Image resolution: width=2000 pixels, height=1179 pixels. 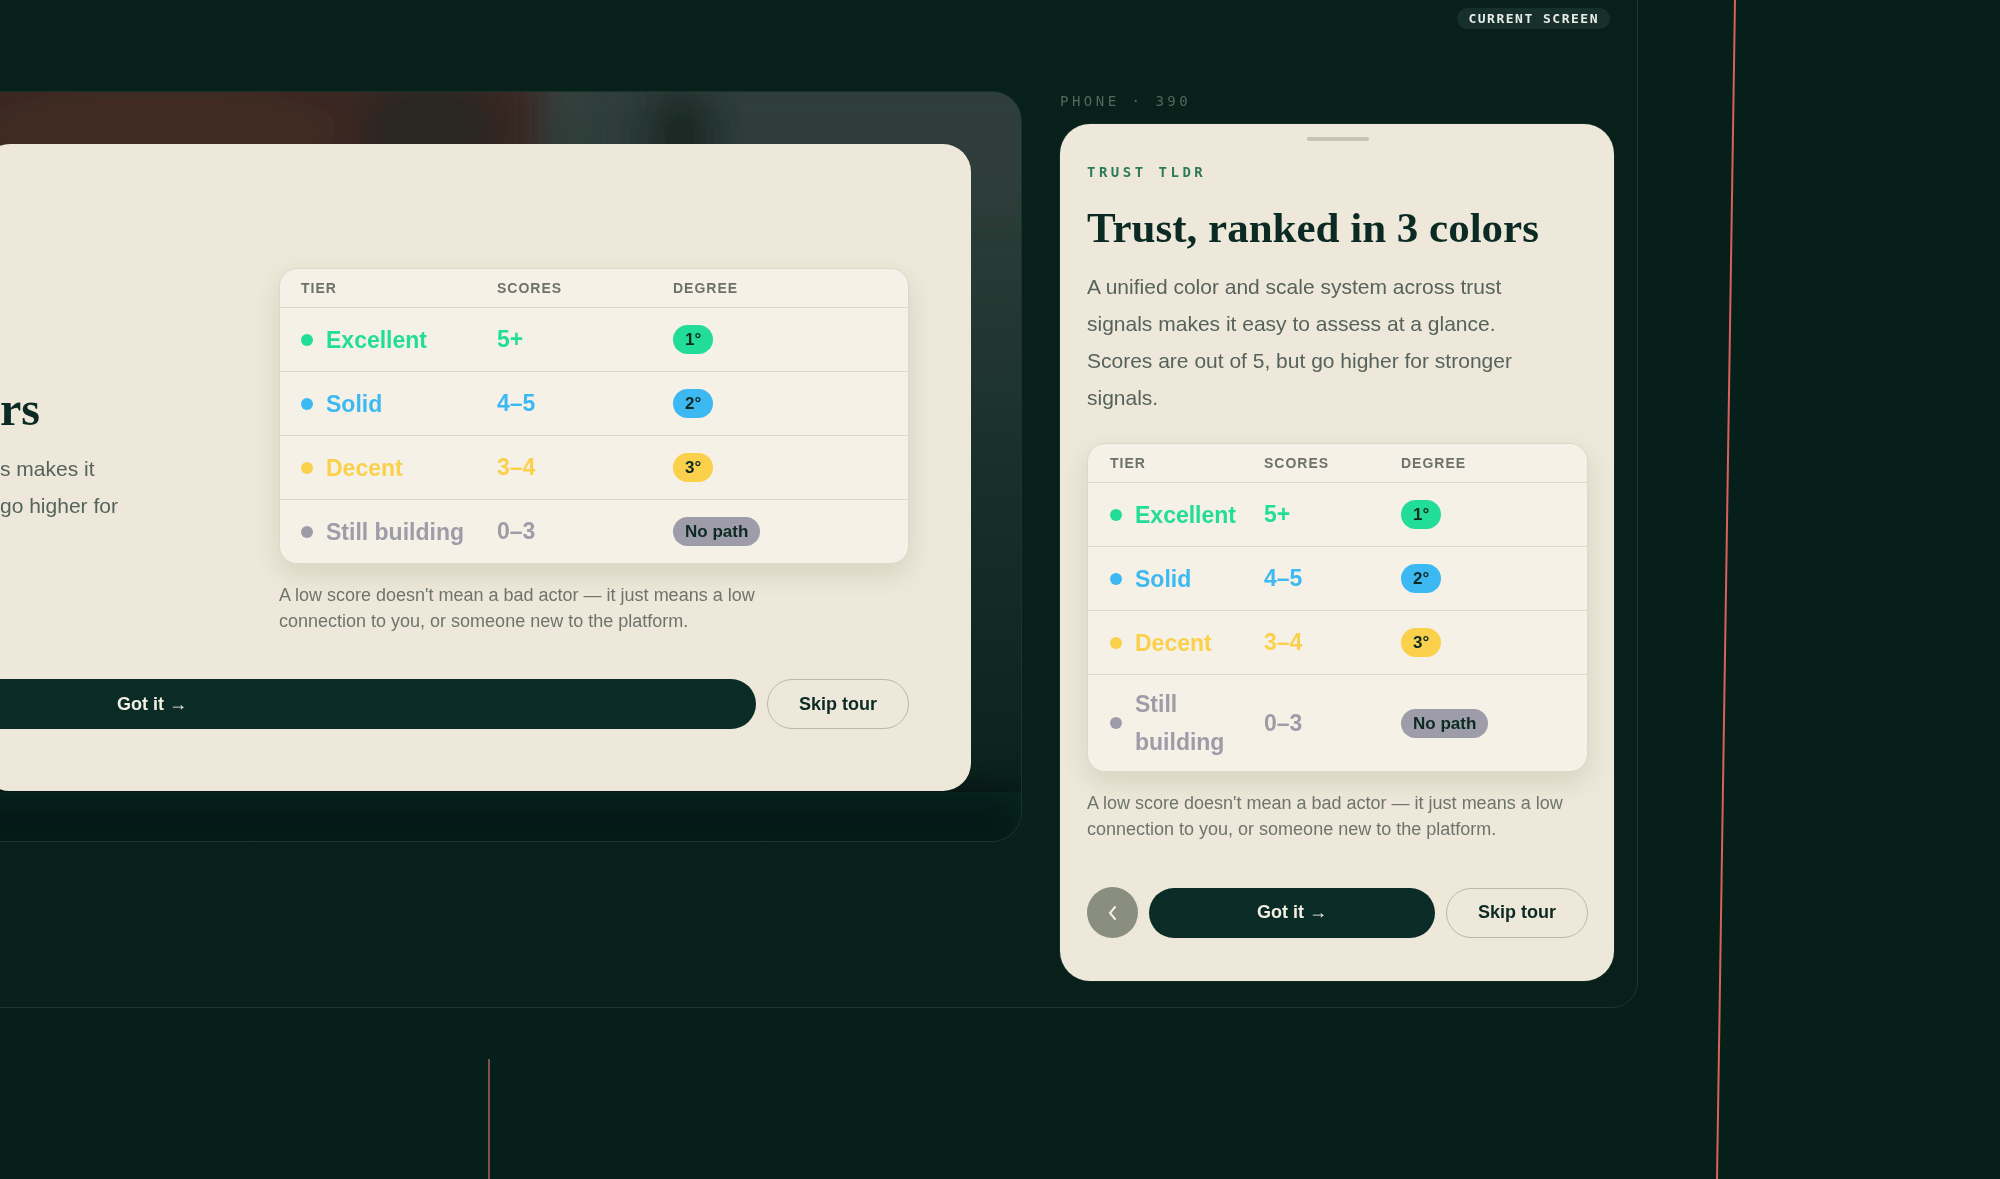 I want to click on device-label: PHONE · 390, so click(x=1126, y=101).